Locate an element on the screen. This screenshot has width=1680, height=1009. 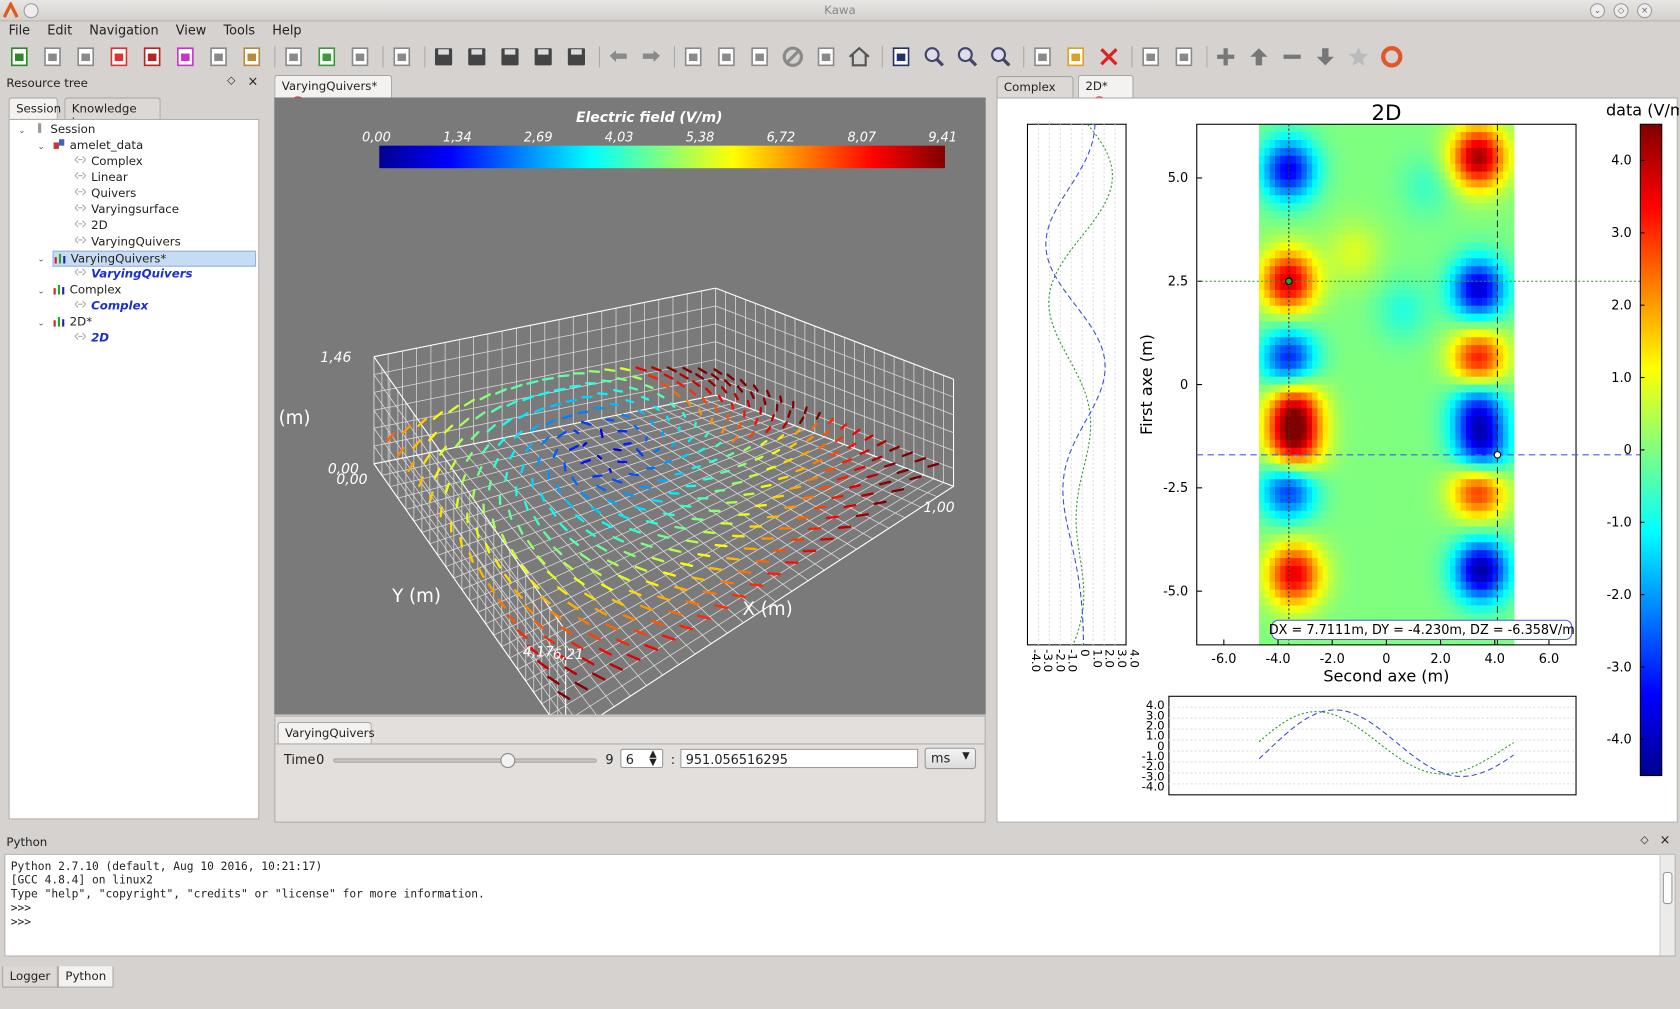
disable-icon is located at coordinates (793, 57).